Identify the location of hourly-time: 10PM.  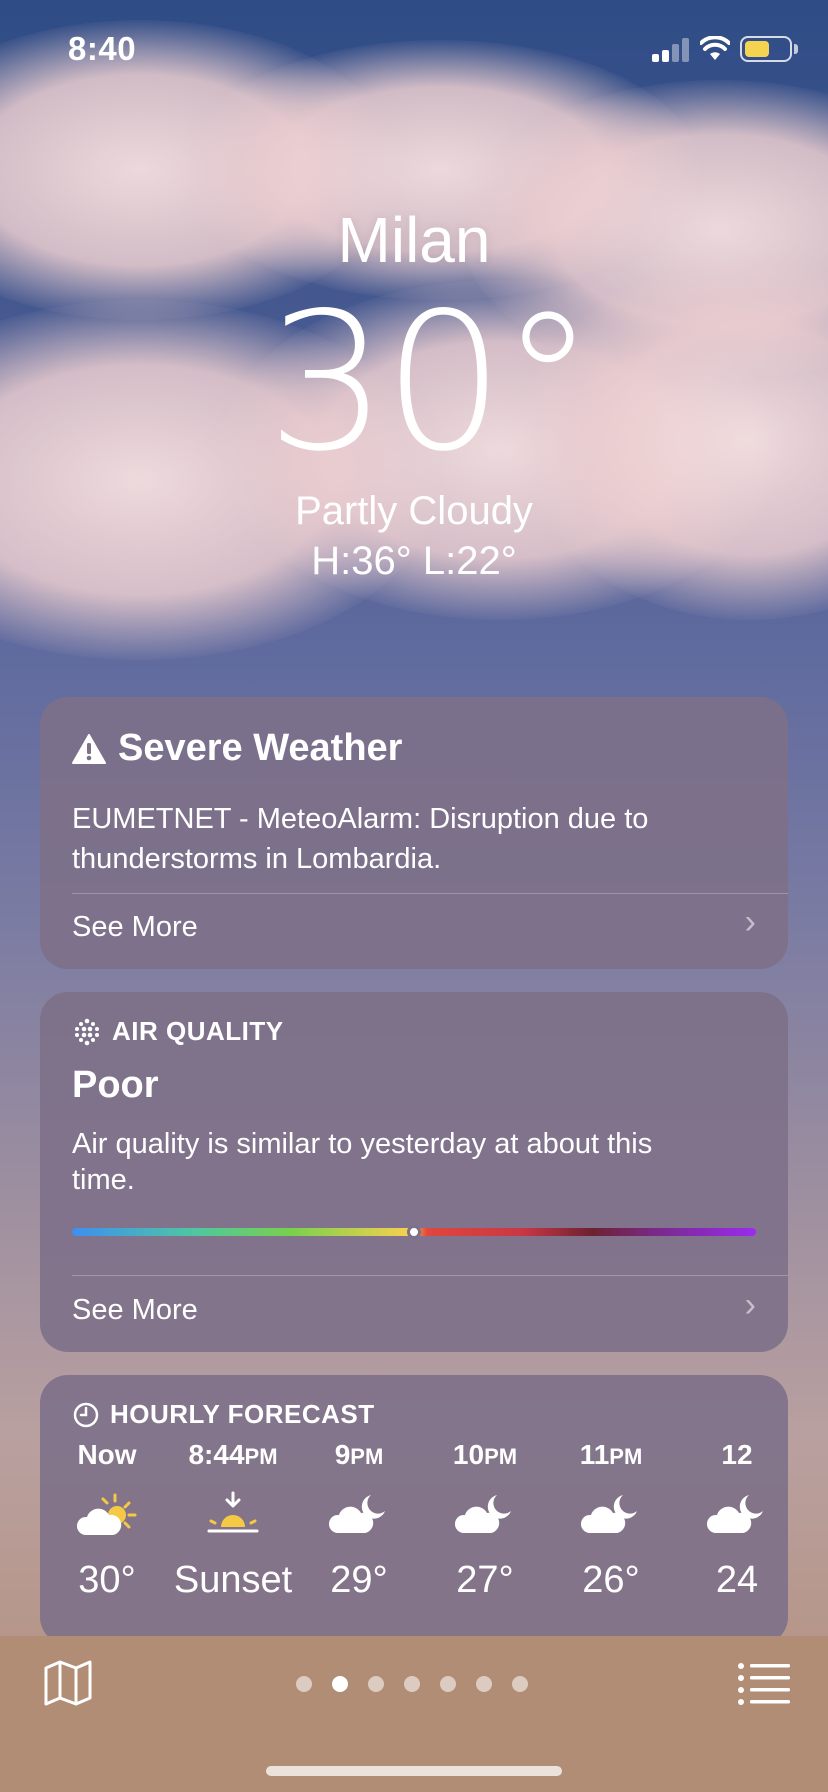
(485, 1454).